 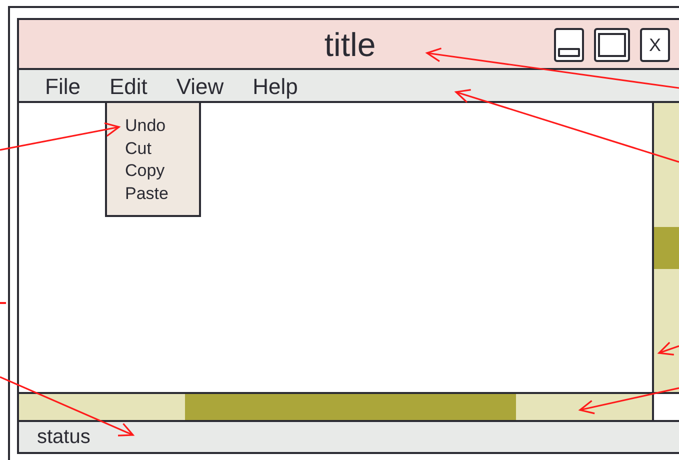 I want to click on menu-option: Paste, so click(x=162, y=194).